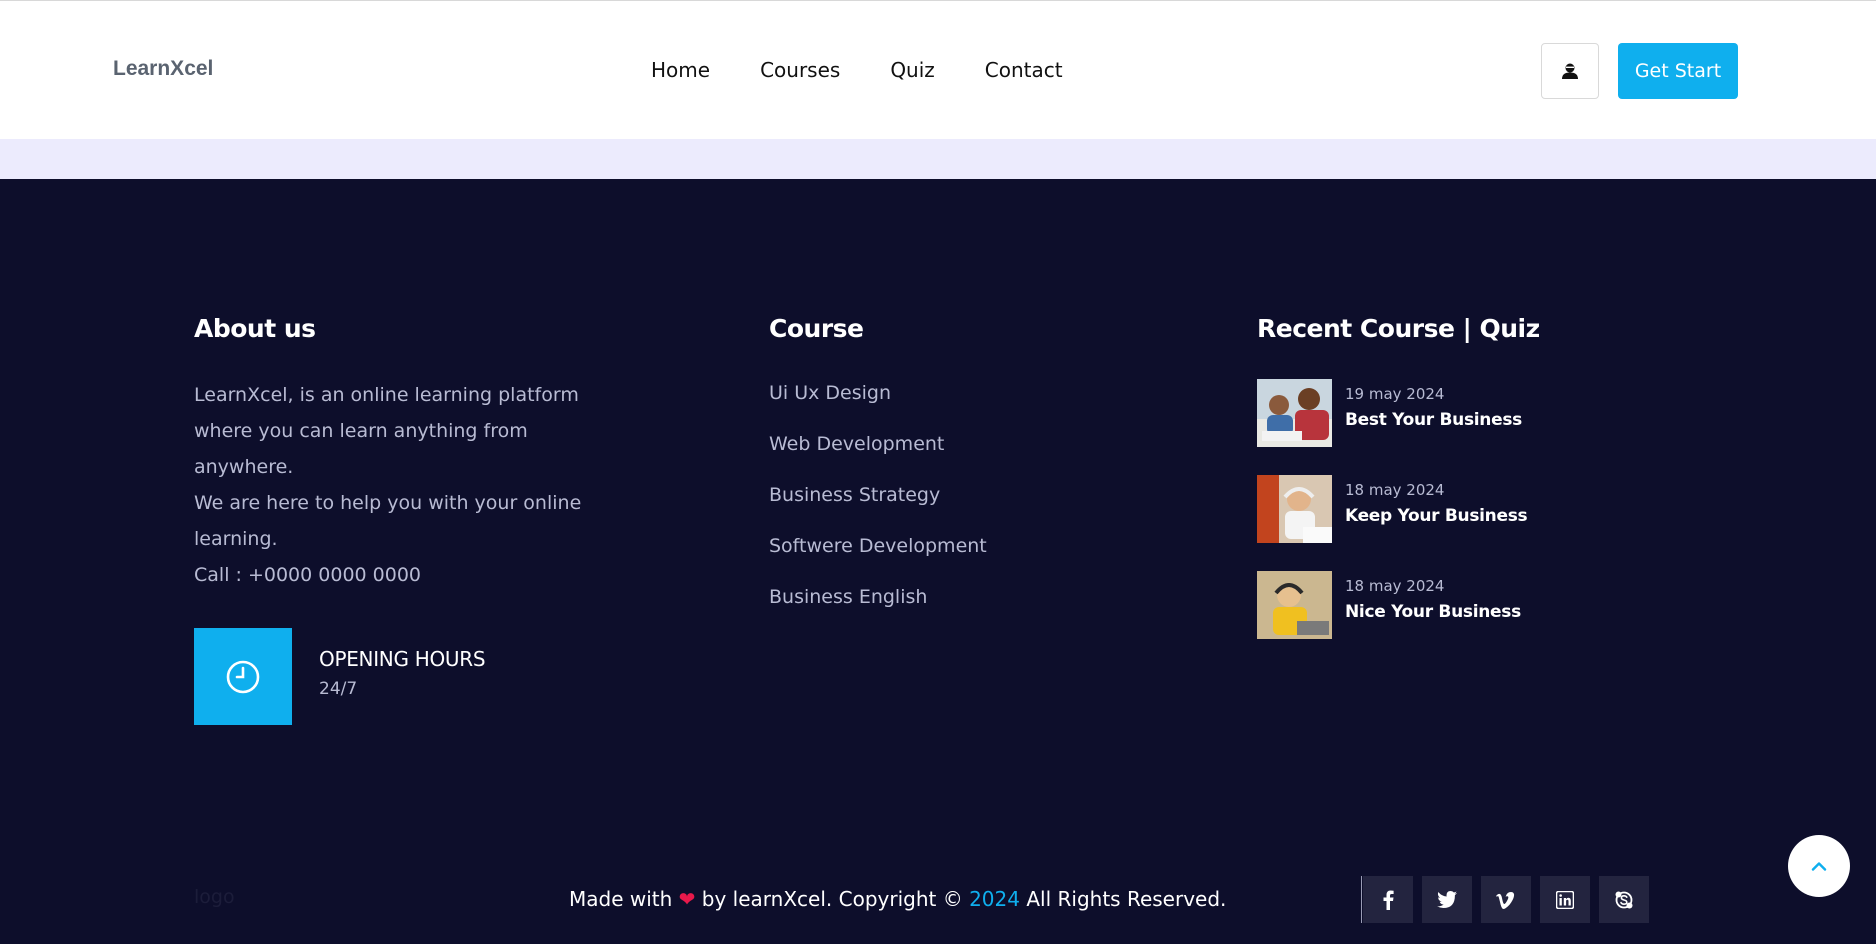 This screenshot has height=944, width=1876. I want to click on facebook-button, so click(1388, 899).